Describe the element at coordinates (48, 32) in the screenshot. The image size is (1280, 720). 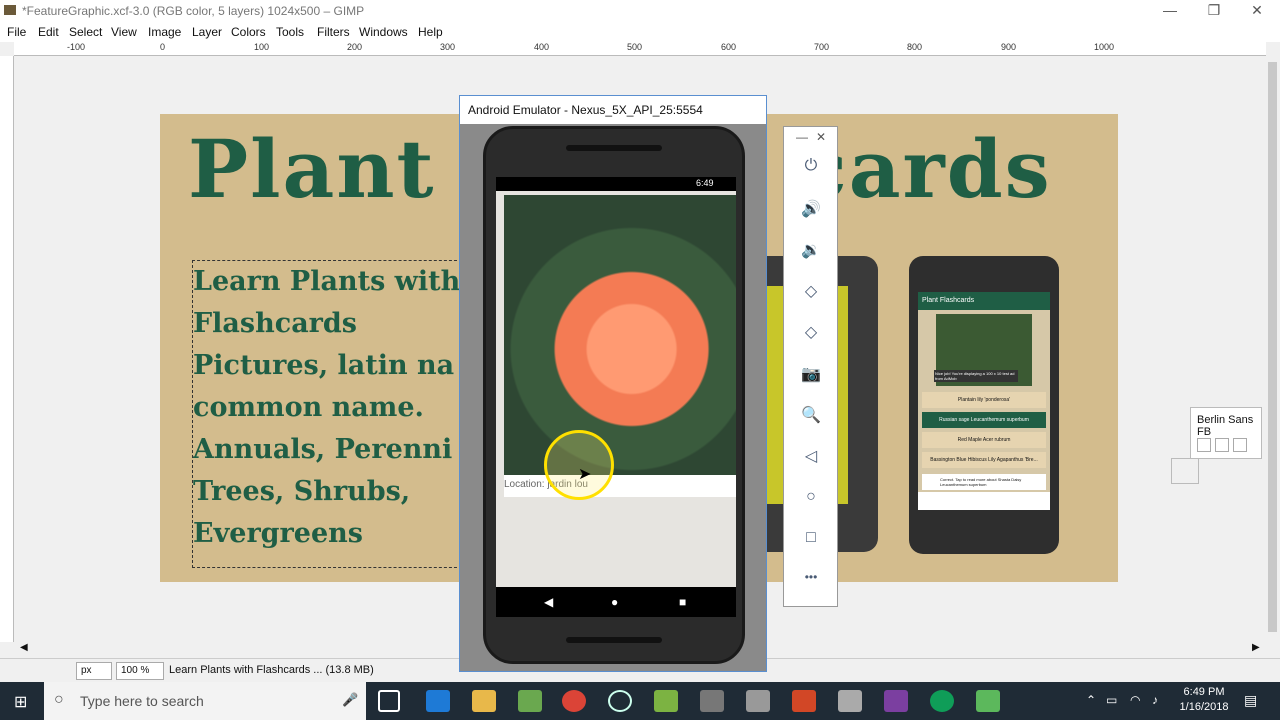
I see `menu-edit: Edit` at that location.